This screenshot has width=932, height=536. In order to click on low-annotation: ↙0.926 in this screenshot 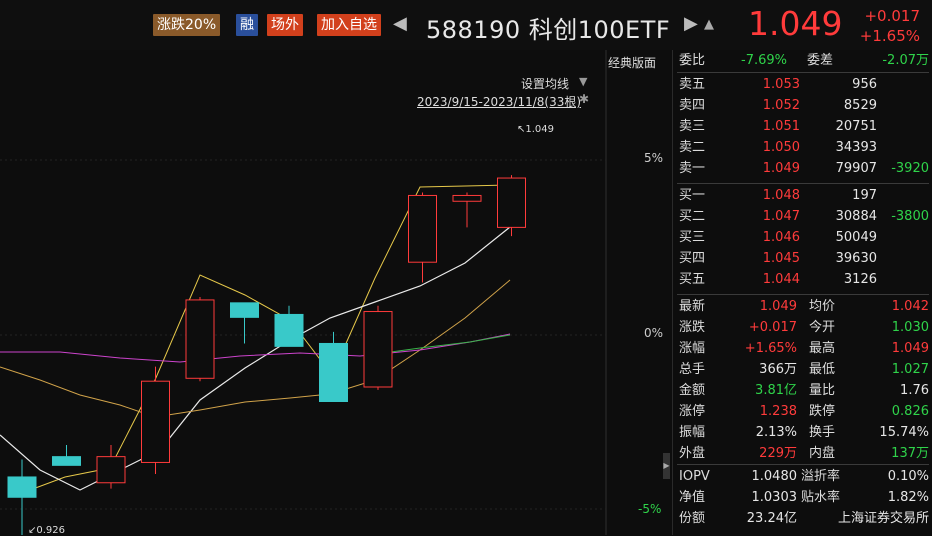, I will do `click(47, 530)`.